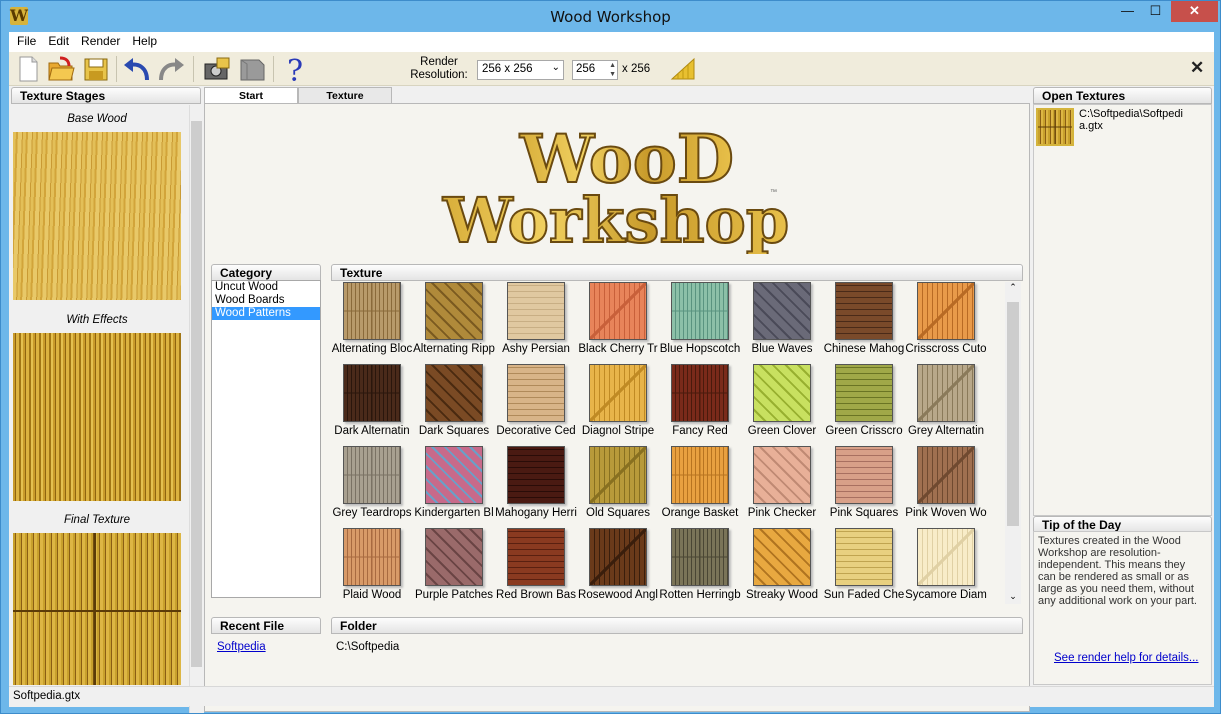  I want to click on maximize-button: ☐, so click(1155, 11).